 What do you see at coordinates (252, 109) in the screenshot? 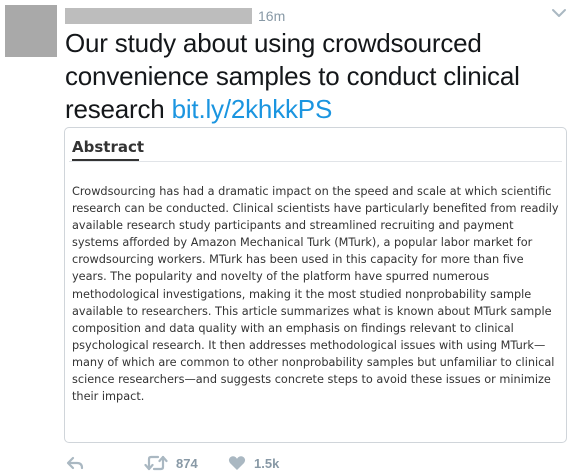
I see `tweet-link: bit.ly/2khkkPS` at bounding box center [252, 109].